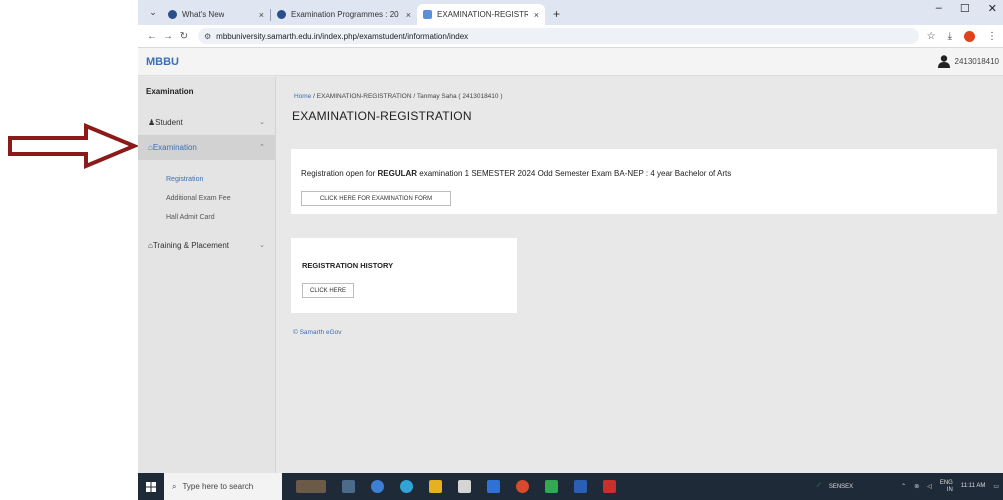 This screenshot has height=500, width=1003. I want to click on site-header: MBBU 2413018410, so click(570, 62).